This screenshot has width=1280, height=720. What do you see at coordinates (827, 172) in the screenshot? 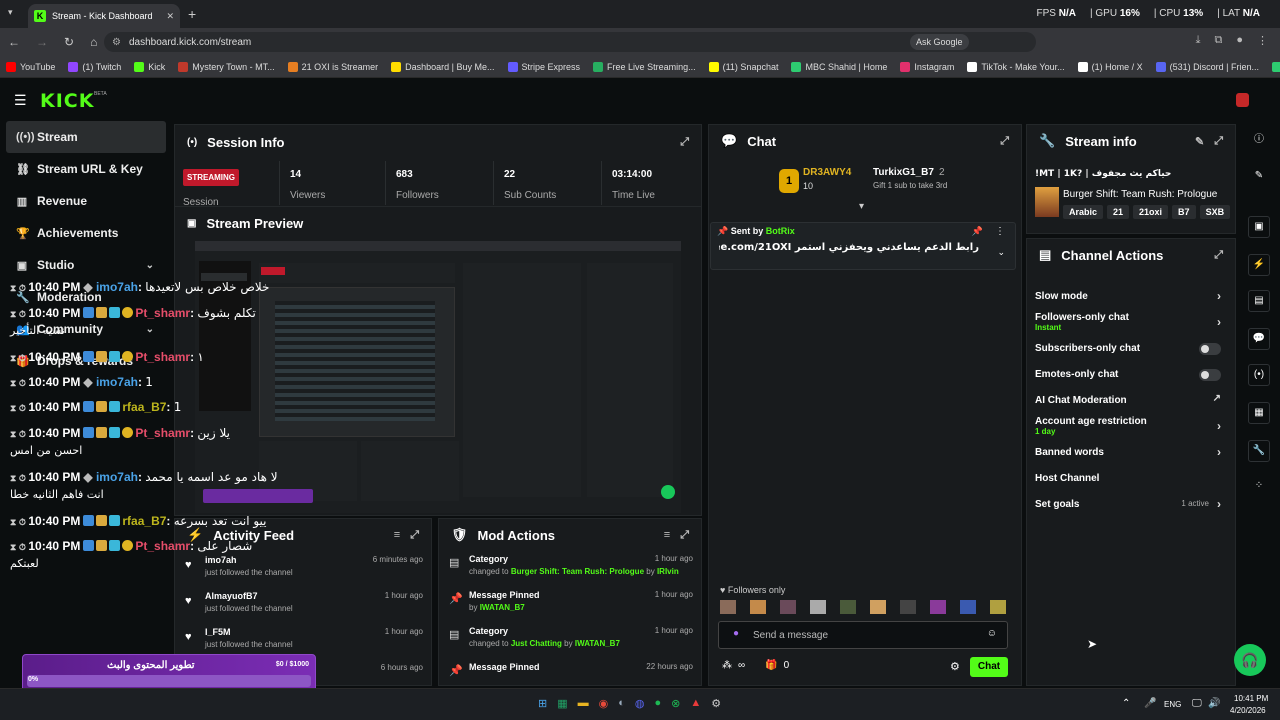
I see `gifter-name: DR3AWY4` at bounding box center [827, 172].